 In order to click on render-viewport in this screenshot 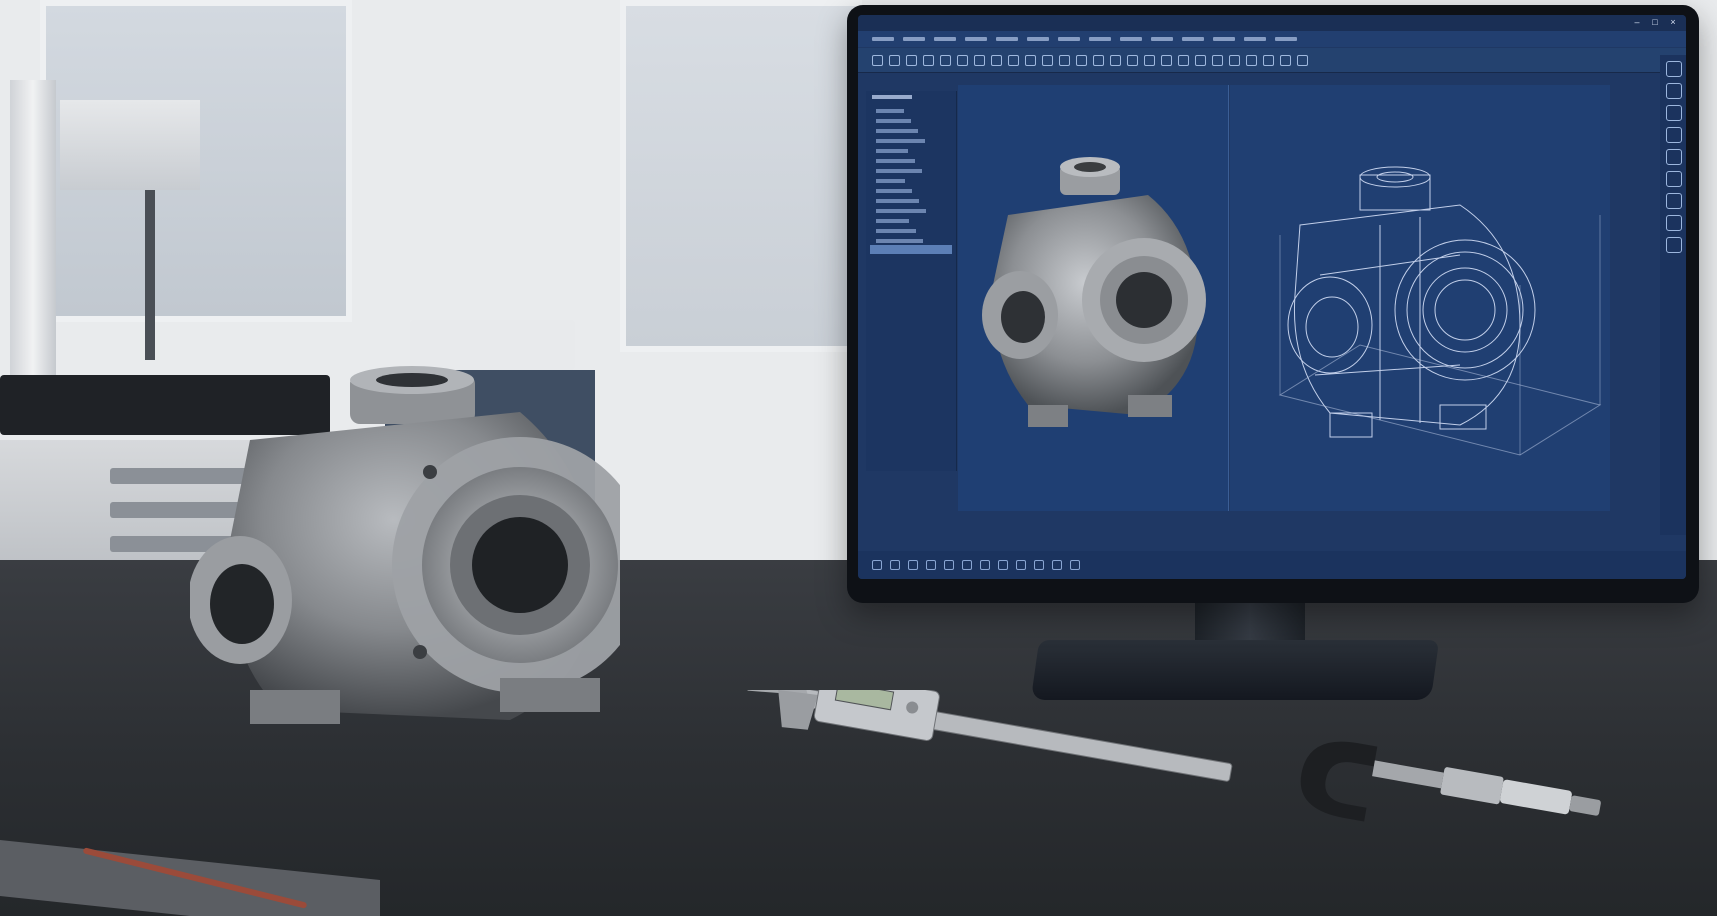, I will do `click(1093, 298)`.